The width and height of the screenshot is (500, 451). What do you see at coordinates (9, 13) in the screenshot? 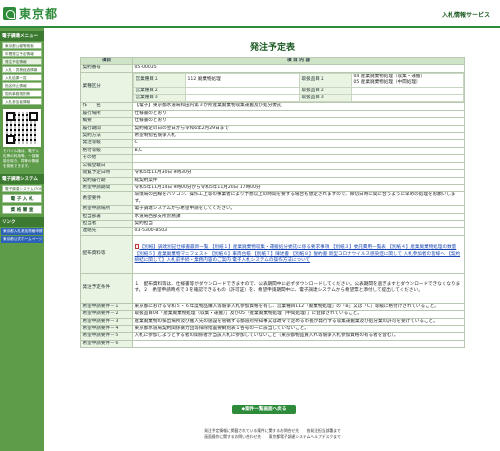
I see `tokyo-logo-icon` at bounding box center [9, 13].